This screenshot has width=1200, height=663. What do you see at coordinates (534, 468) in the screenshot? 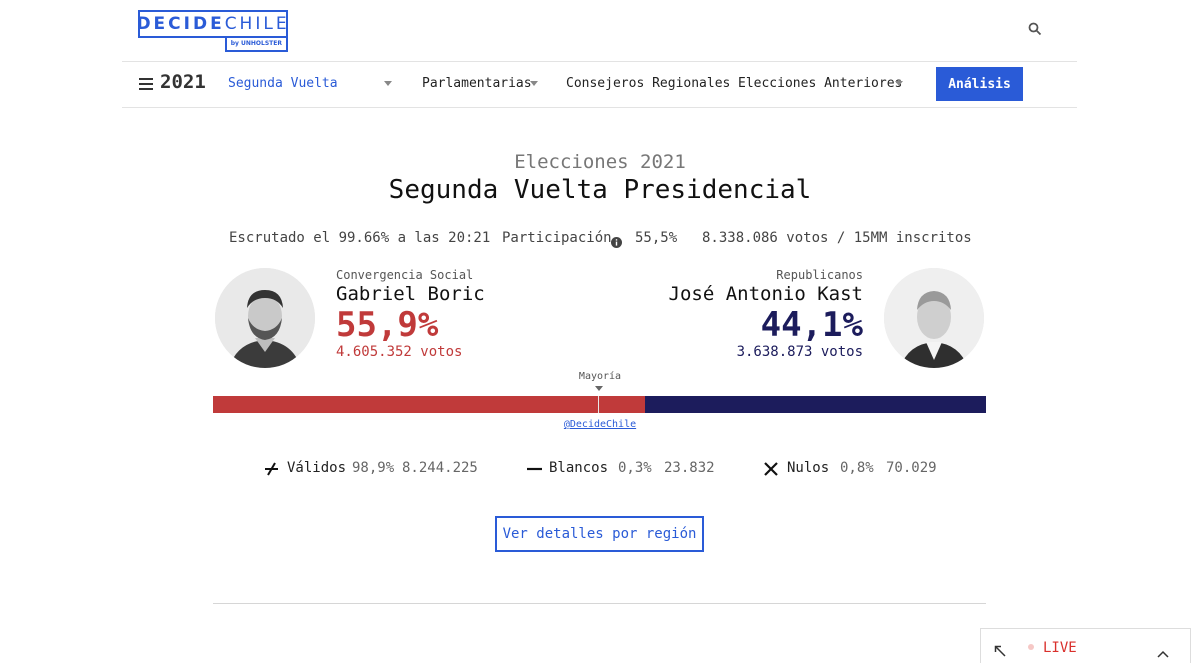
I see `dash-icon` at bounding box center [534, 468].